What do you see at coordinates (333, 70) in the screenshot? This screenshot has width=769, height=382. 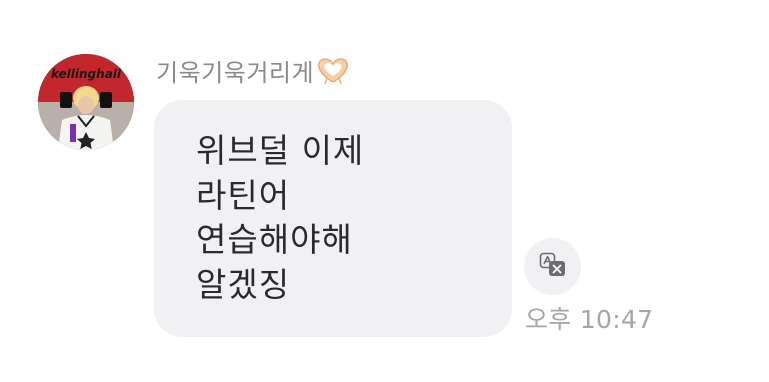 I see `heart-hands-icon` at bounding box center [333, 70].